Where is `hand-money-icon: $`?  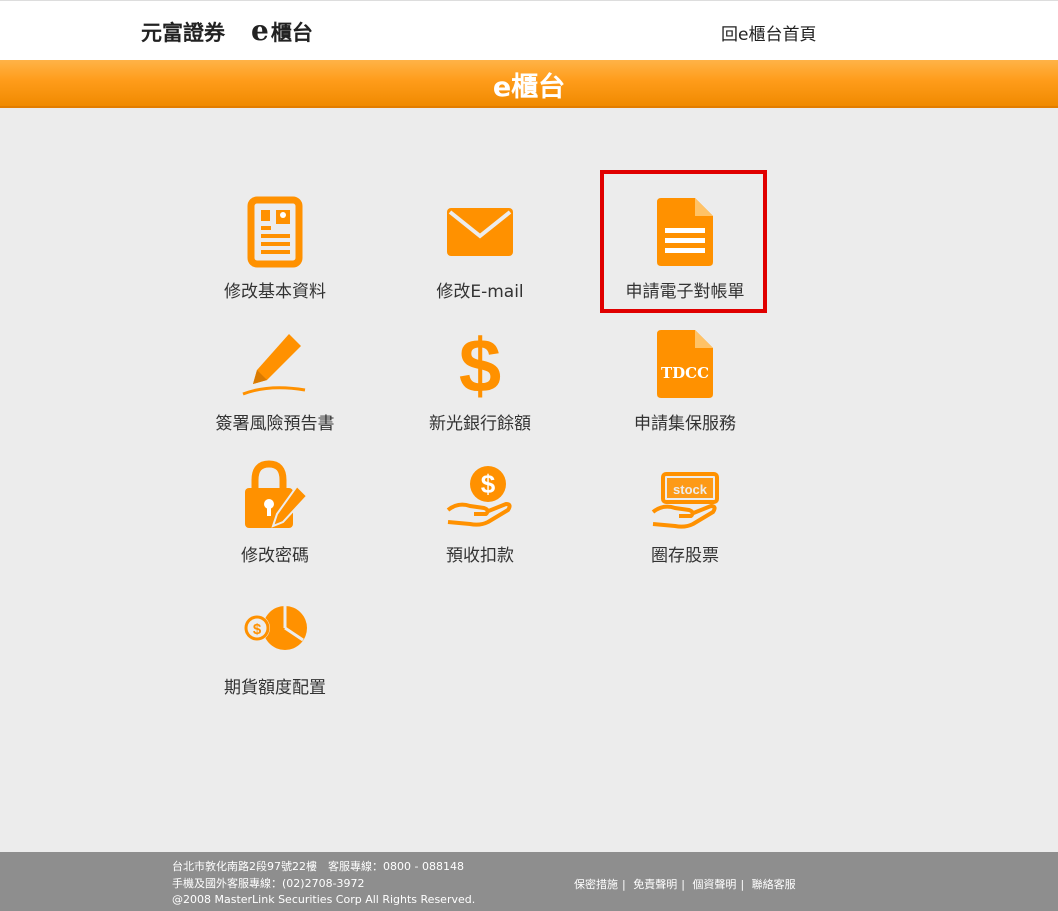
hand-money-icon: $ is located at coordinates (479, 496).